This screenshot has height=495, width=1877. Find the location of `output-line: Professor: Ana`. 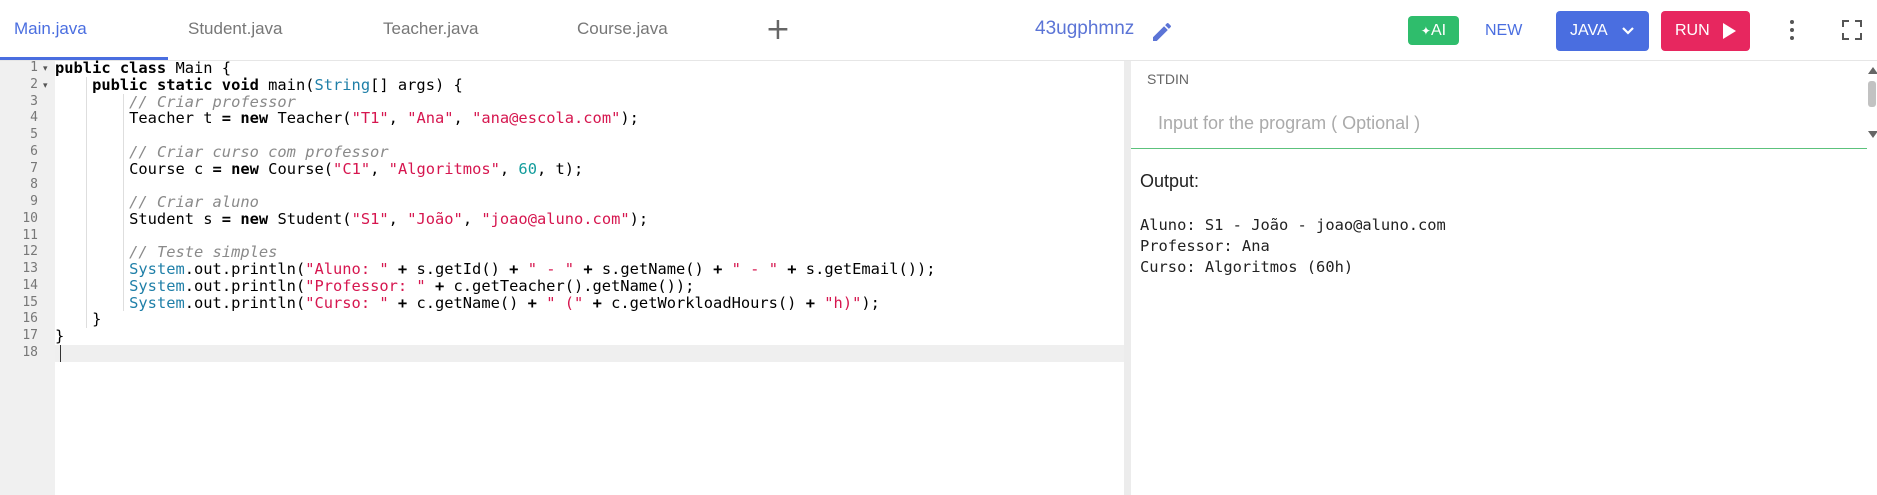

output-line: Professor: Ana is located at coordinates (1205, 246).